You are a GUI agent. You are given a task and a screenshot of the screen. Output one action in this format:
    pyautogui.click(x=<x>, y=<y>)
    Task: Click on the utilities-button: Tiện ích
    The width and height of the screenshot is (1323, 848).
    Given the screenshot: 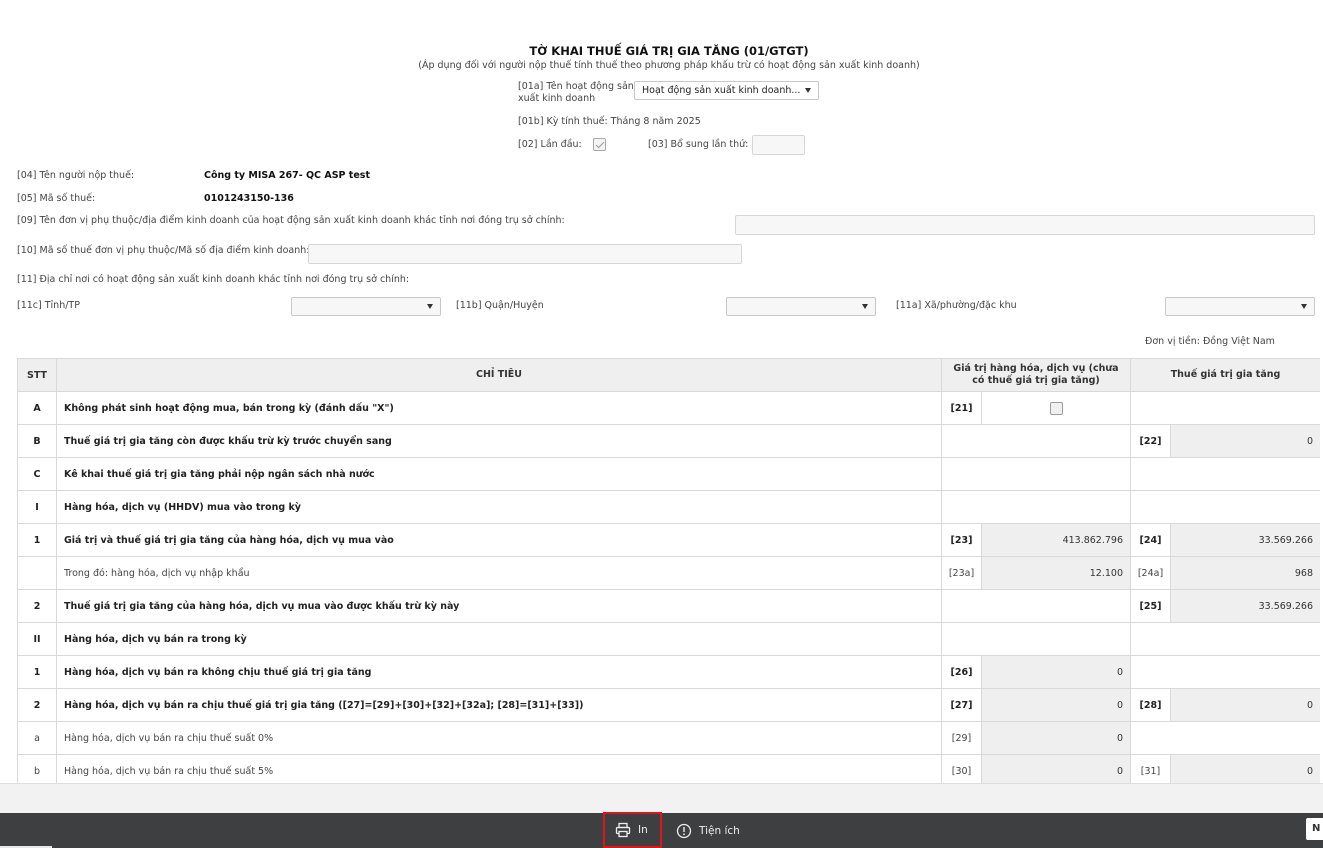 What is the action you would take?
    pyautogui.click(x=708, y=830)
    